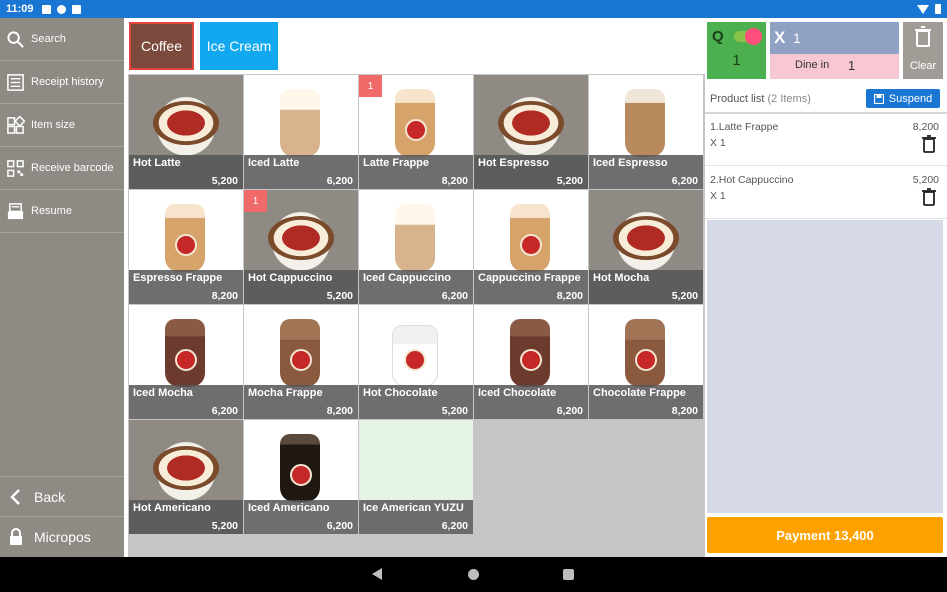  Describe the element at coordinates (301, 477) in the screenshot. I see `product-tile: Iced Americano 6,200` at that location.